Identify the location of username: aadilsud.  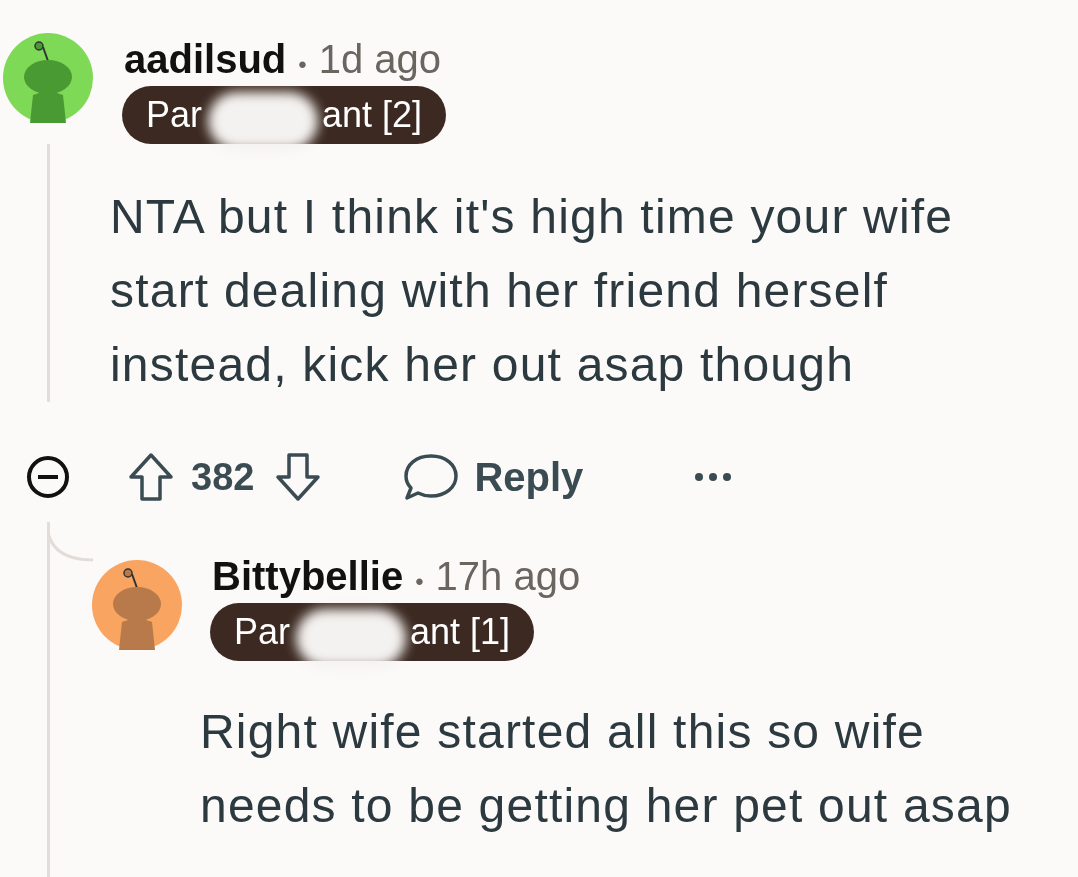
(205, 59).